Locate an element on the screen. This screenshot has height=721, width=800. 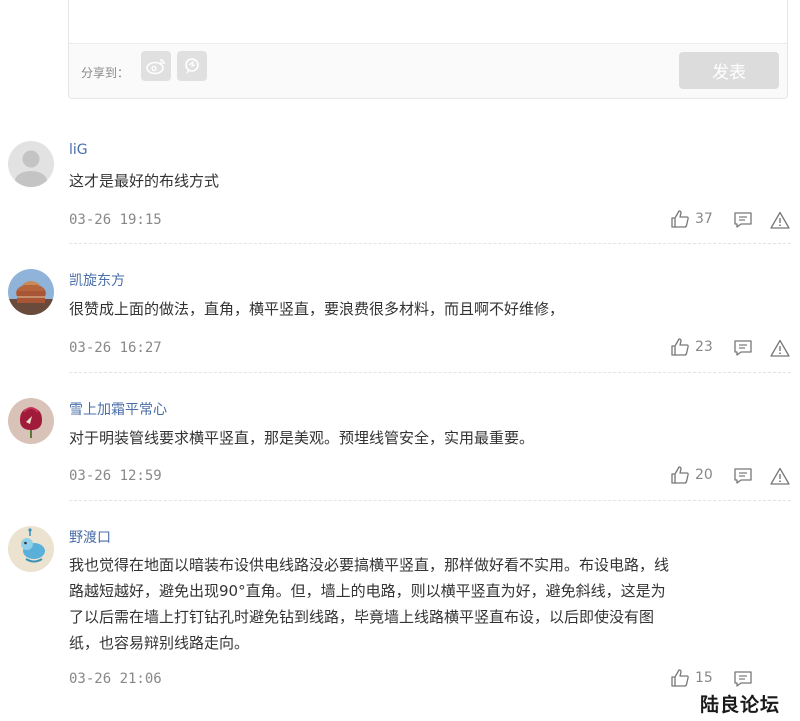
comment-time: 03-26 16:27 is located at coordinates (115, 348).